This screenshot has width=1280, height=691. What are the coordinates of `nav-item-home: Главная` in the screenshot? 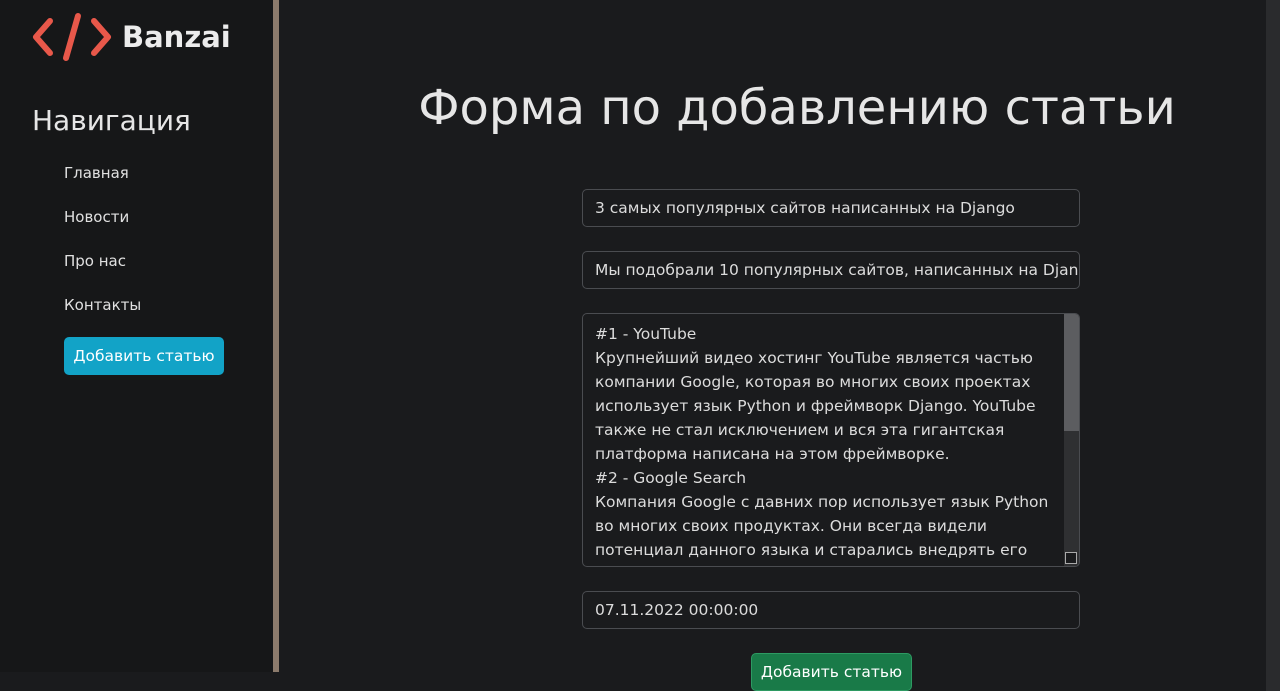 It's located at (102, 182).